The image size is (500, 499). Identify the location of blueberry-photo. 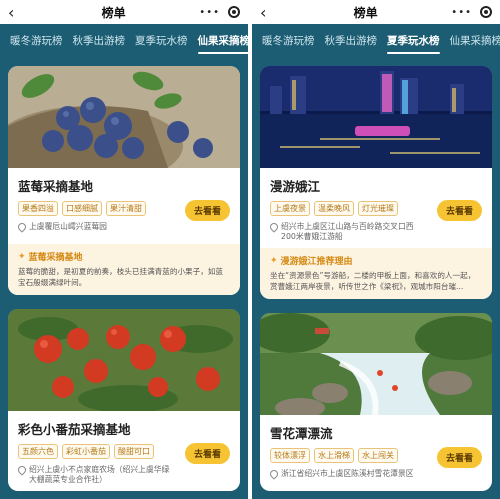
(124, 117).